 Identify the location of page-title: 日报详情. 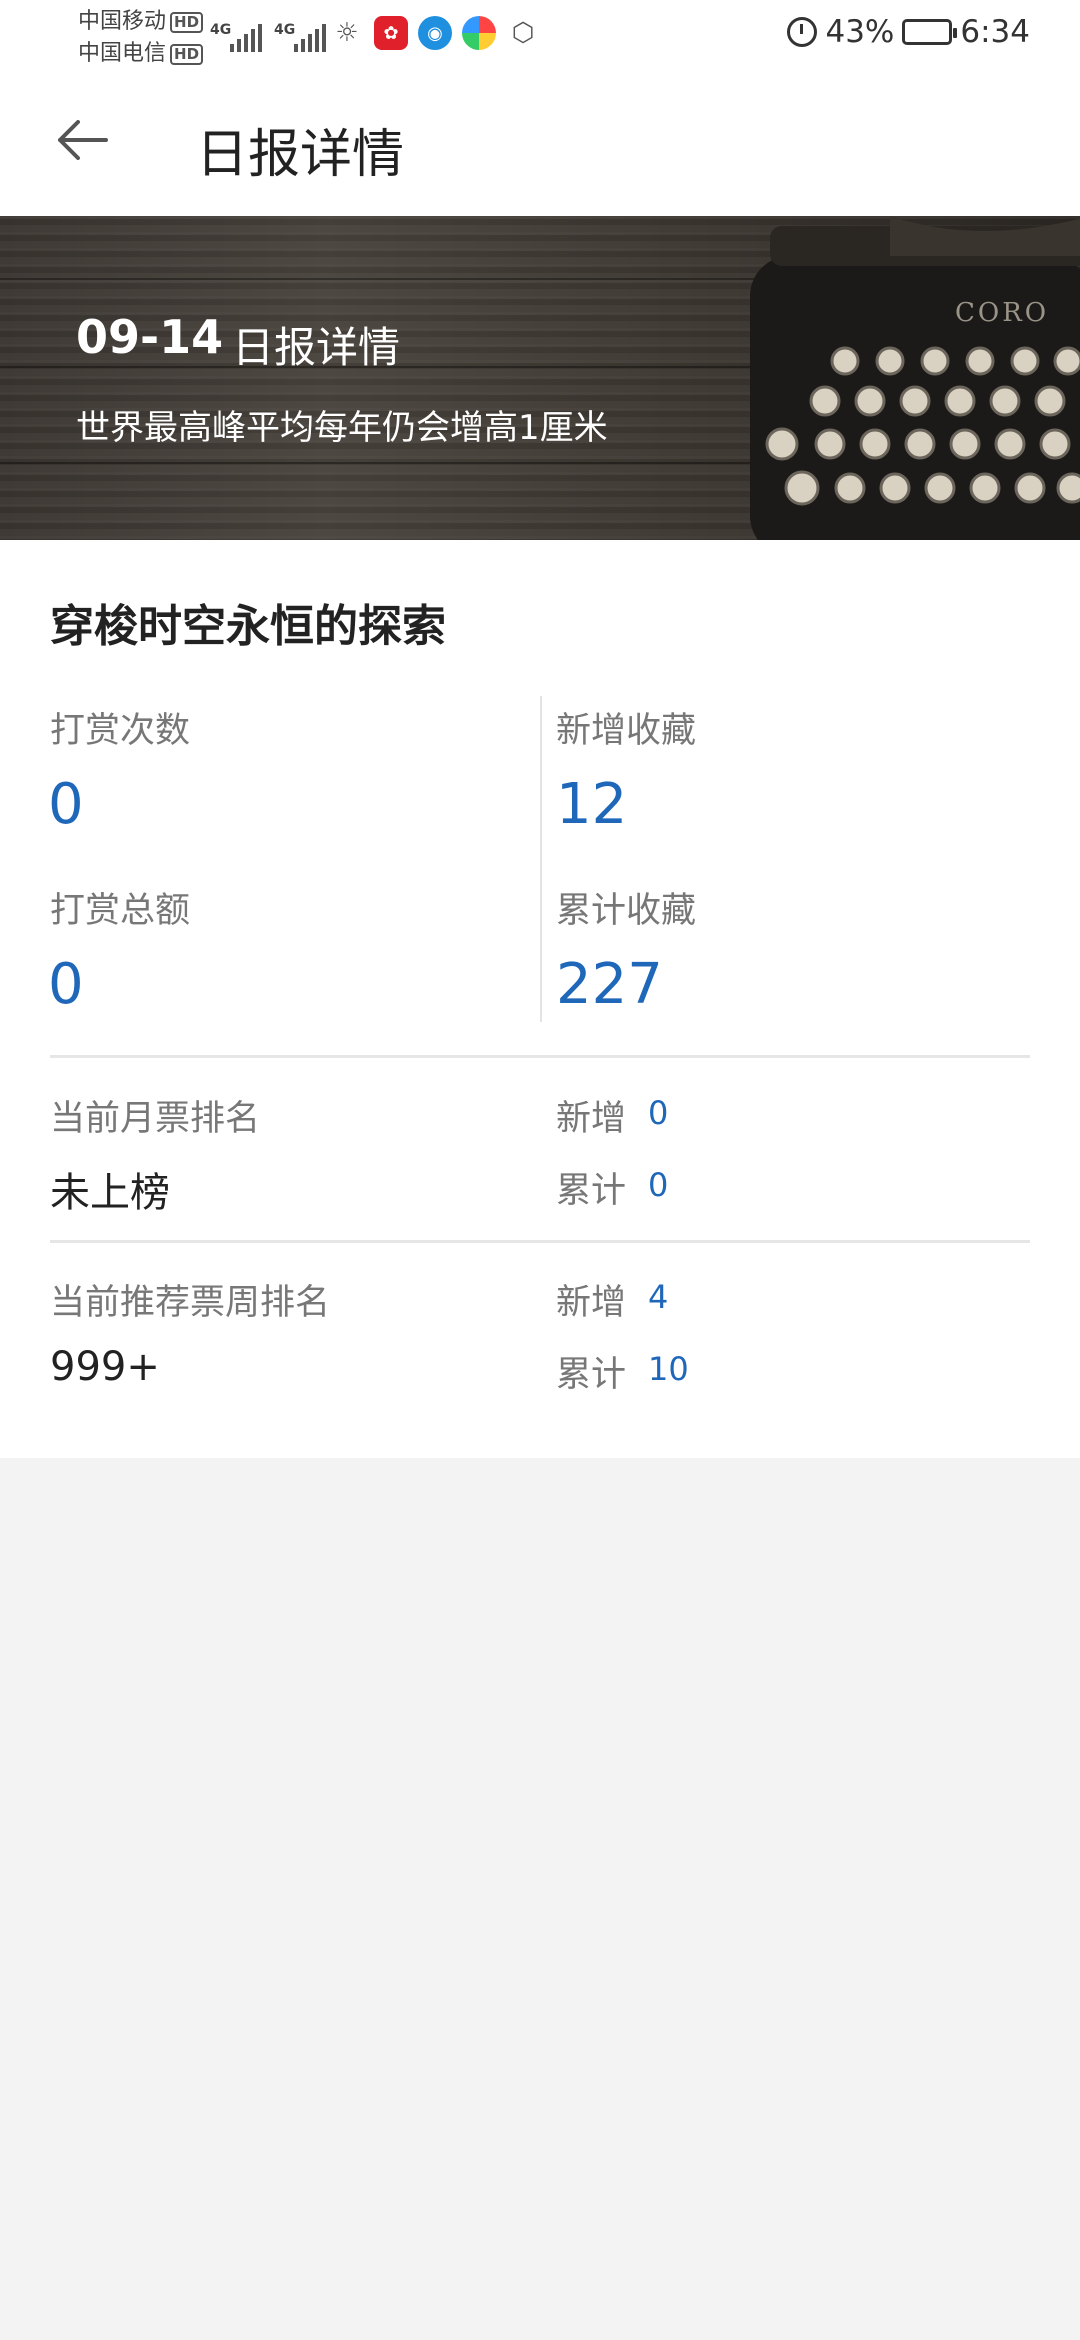
(300, 155).